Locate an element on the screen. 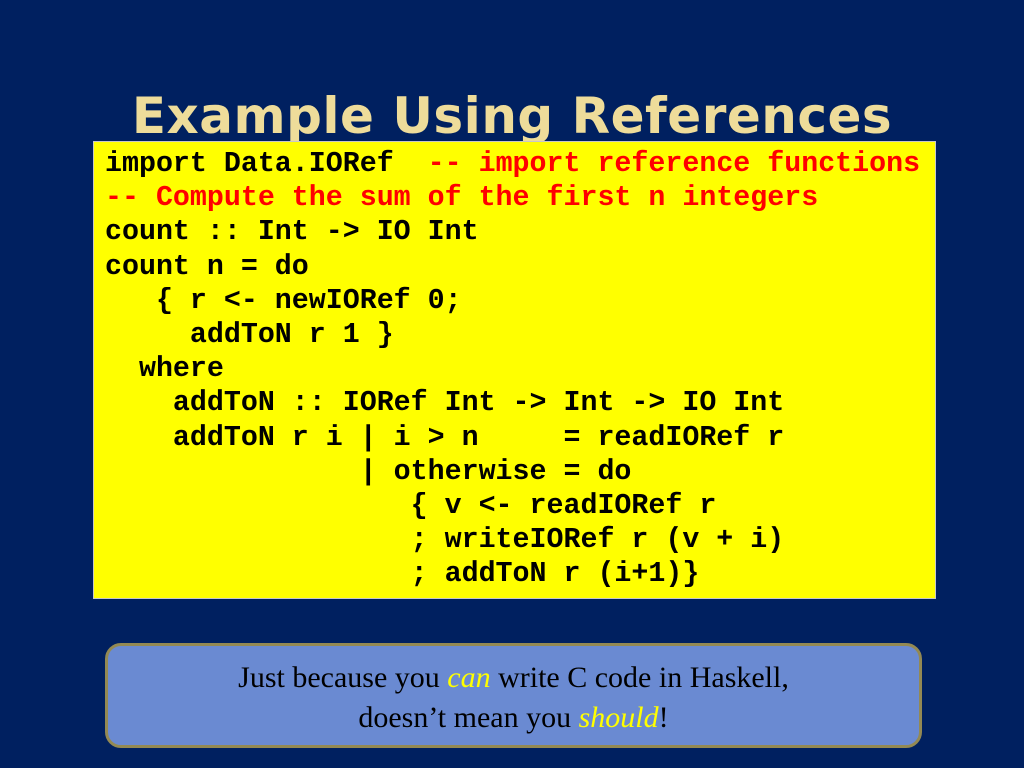 The height and width of the screenshot is (768, 1024). code-comment: -- import reference functions is located at coordinates (674, 164).